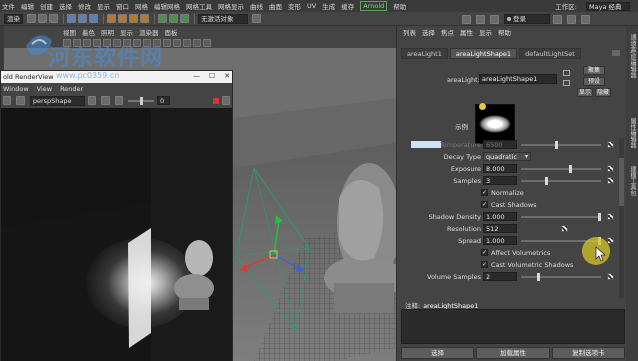  Describe the element at coordinates (571, 19) in the screenshot. I see `toggle-attribute-editor-icon` at that location.